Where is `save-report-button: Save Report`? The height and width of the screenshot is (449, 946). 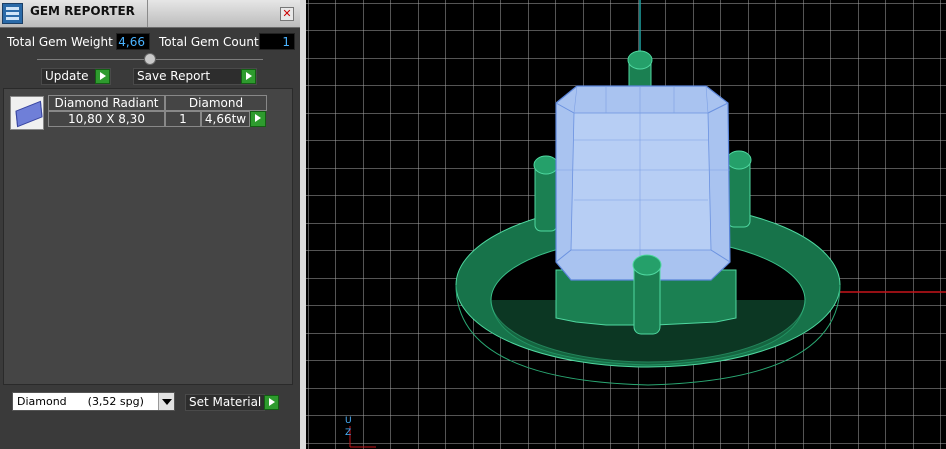
save-report-button: Save Report is located at coordinates (195, 76).